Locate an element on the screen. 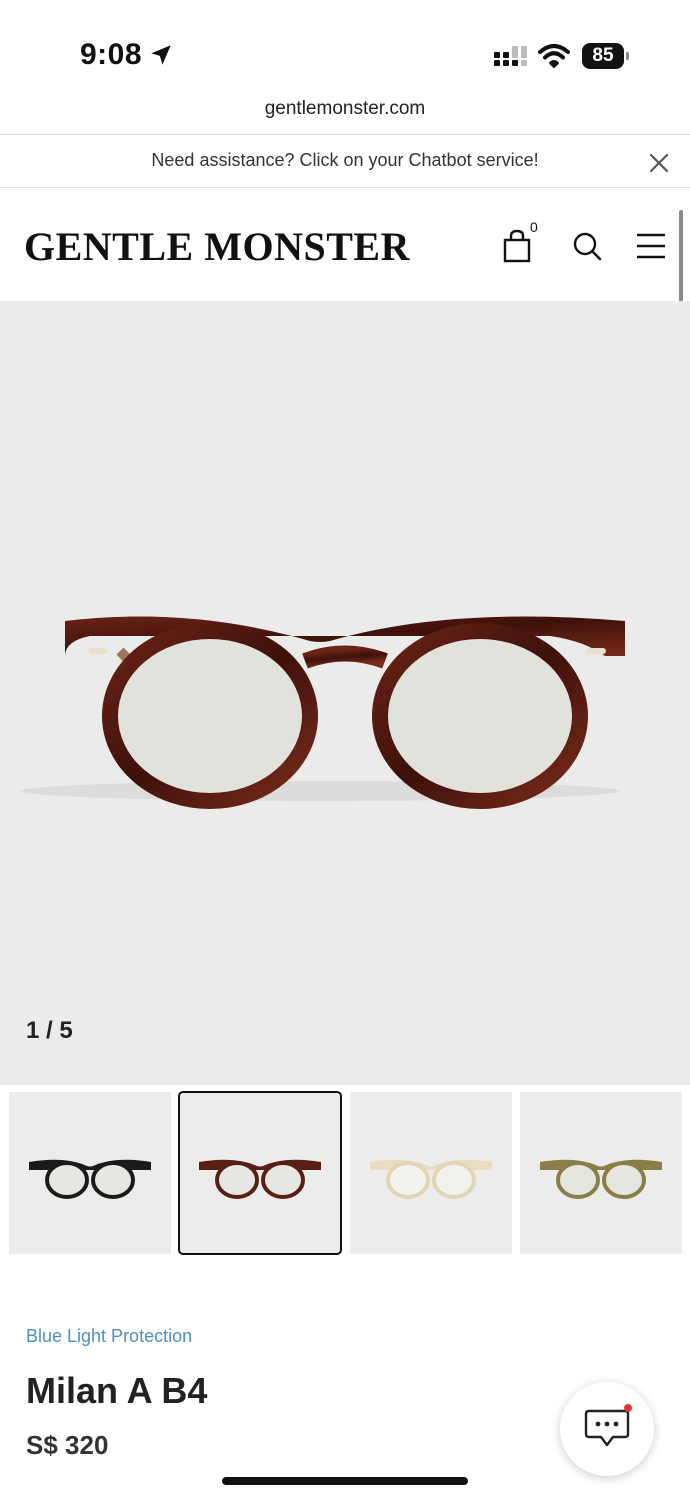 This screenshot has width=690, height=1500. shopping-bag-icon is located at coordinates (517, 246).